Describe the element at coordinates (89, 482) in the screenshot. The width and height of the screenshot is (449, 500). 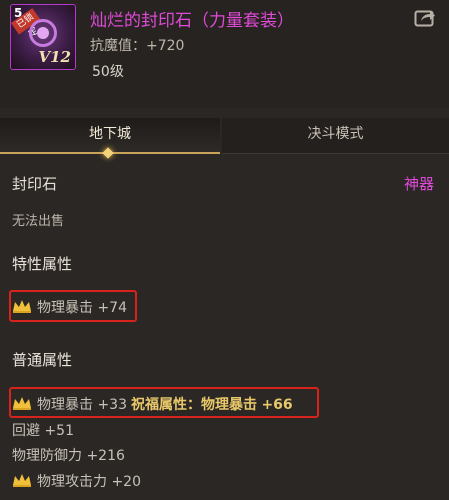
I see `phys-atk-text: 物理攻击力 +20` at that location.